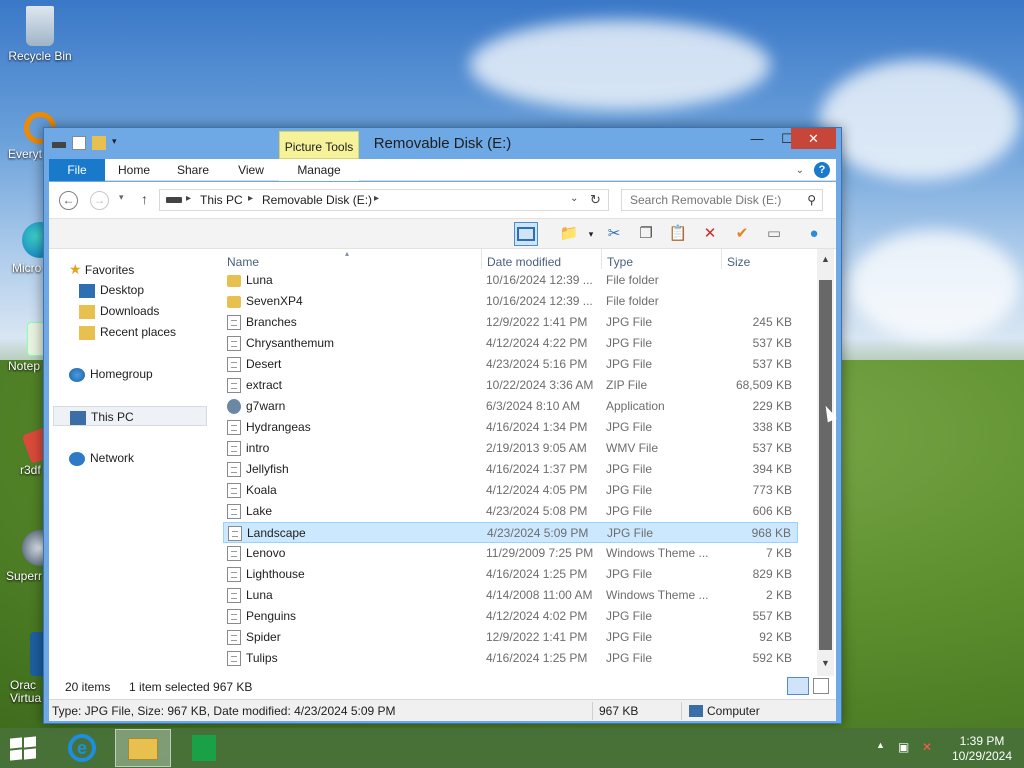 The image size is (1024, 768). Describe the element at coordinates (243, 262) in the screenshot. I see `column-header-name: Name` at that location.